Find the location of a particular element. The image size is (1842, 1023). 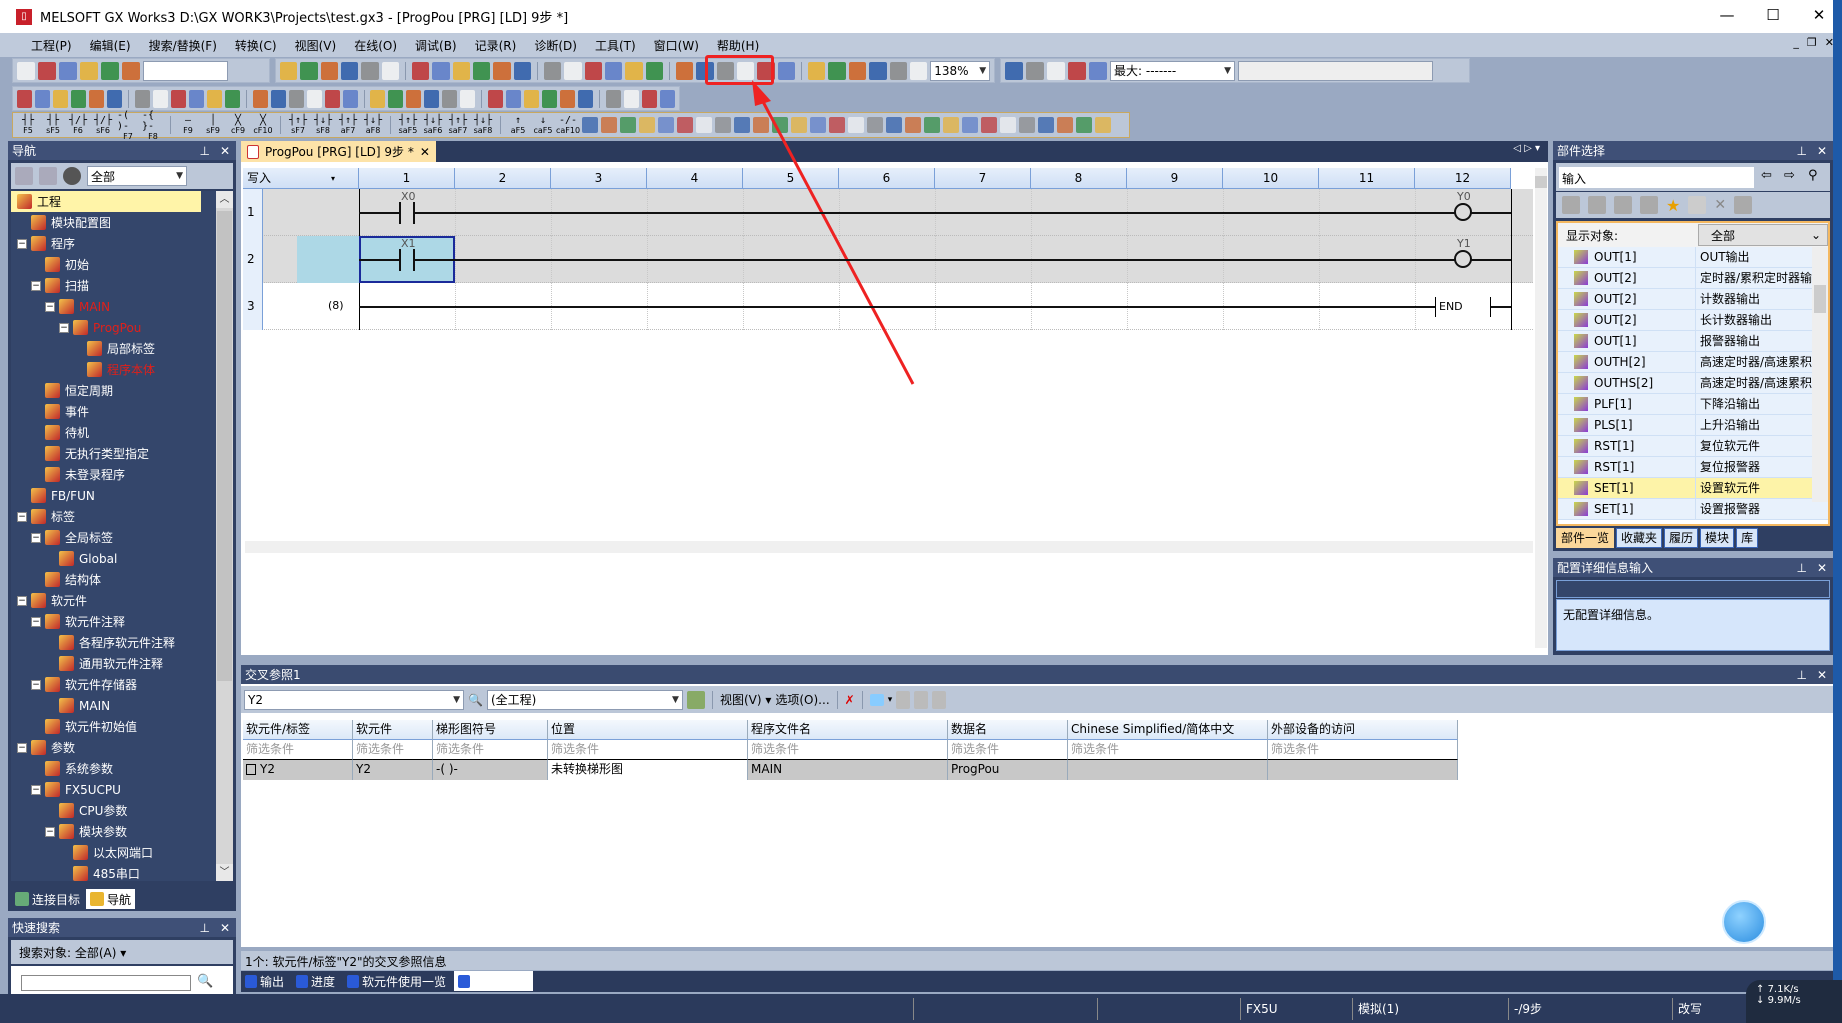

column-header: 软元件/标签 is located at coordinates (298, 730).